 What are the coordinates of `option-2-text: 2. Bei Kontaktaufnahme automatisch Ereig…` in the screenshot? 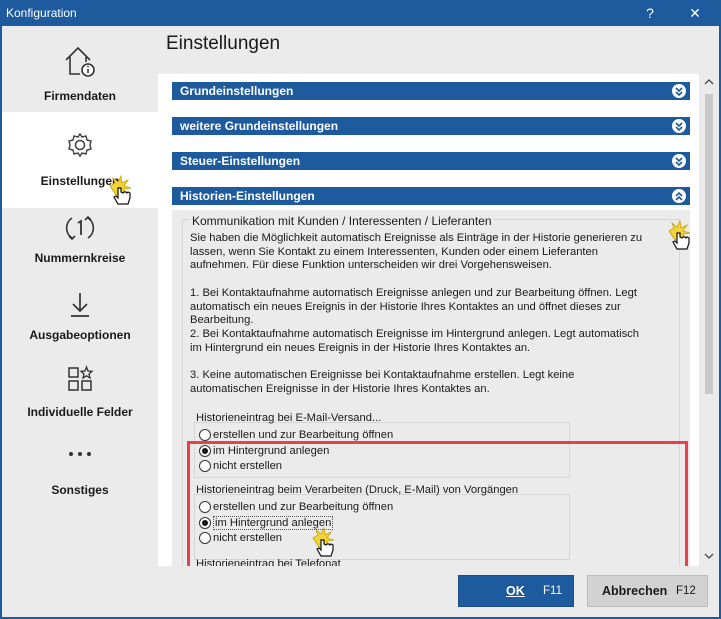 It's located at (415, 341).